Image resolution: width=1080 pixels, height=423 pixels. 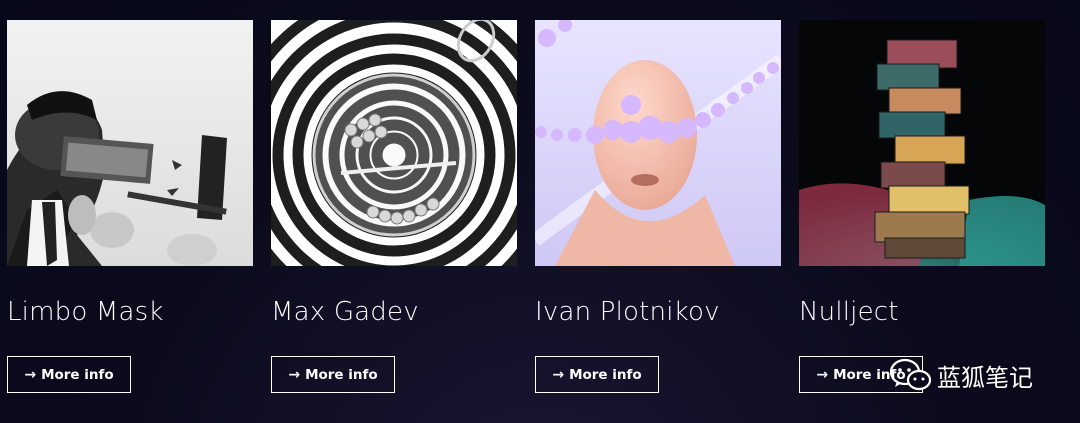 What do you see at coordinates (85, 312) in the screenshot?
I see `artist-name: Limbo Mask` at bounding box center [85, 312].